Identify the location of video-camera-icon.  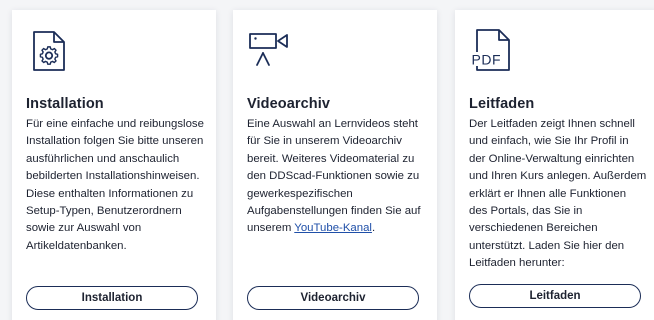
(271, 50).